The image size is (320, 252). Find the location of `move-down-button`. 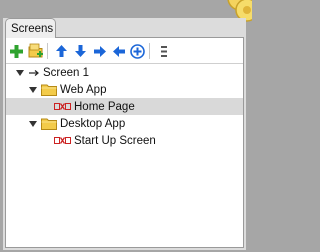

move-down-button is located at coordinates (80, 51).